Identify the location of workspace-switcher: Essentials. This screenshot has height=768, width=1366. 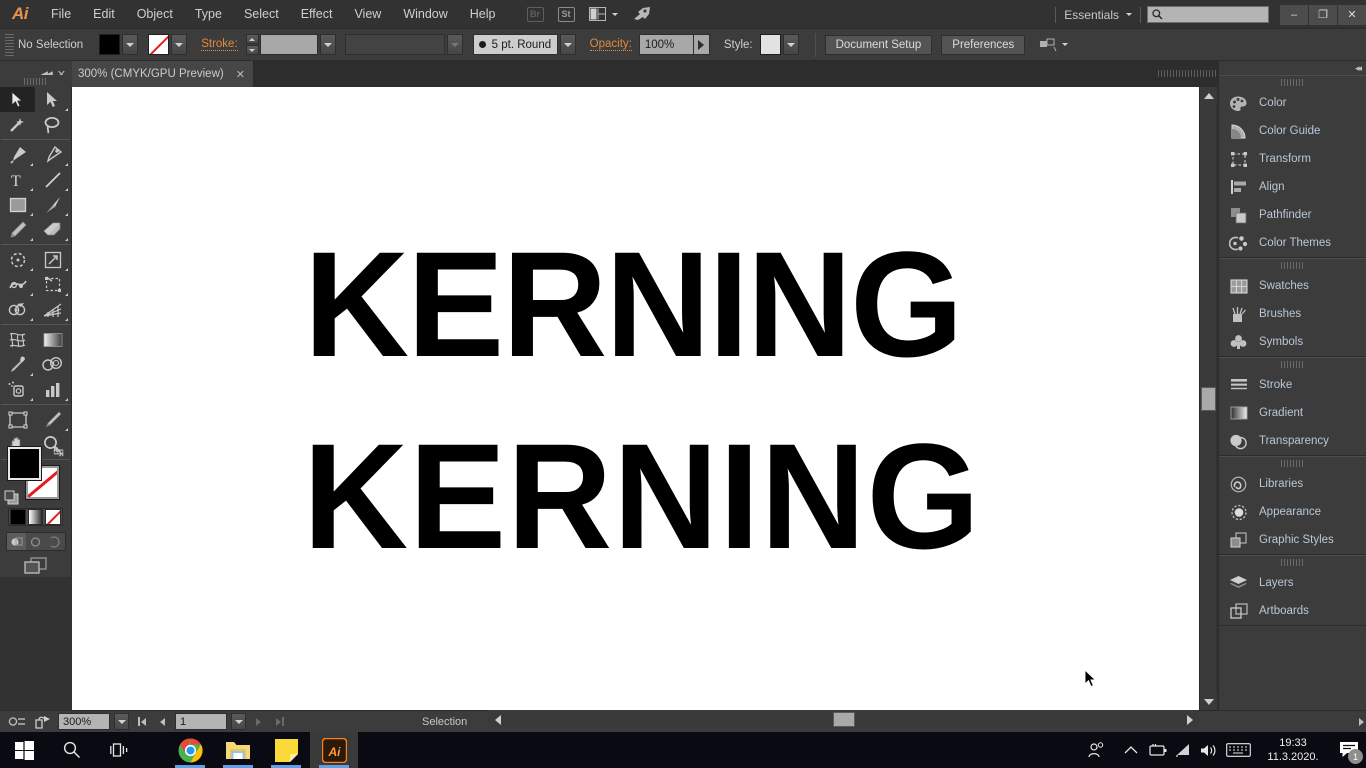
(1098, 15).